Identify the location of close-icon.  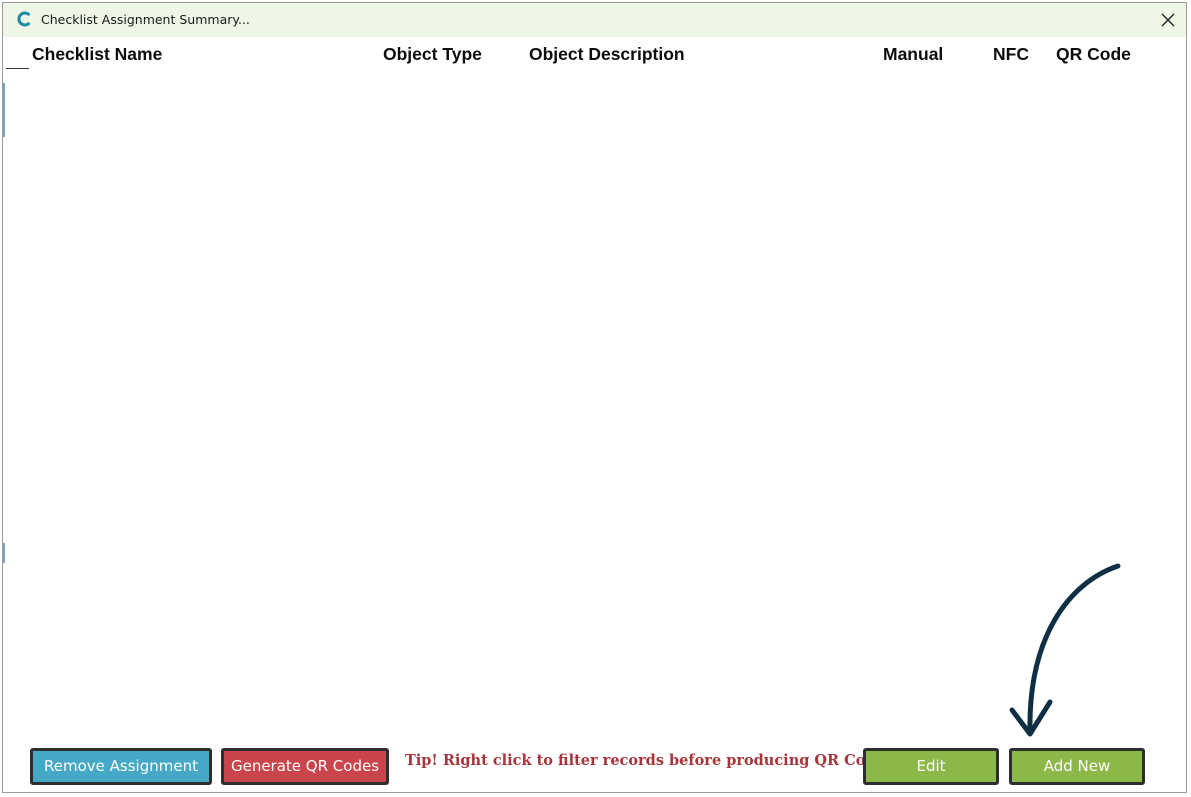
(1168, 20).